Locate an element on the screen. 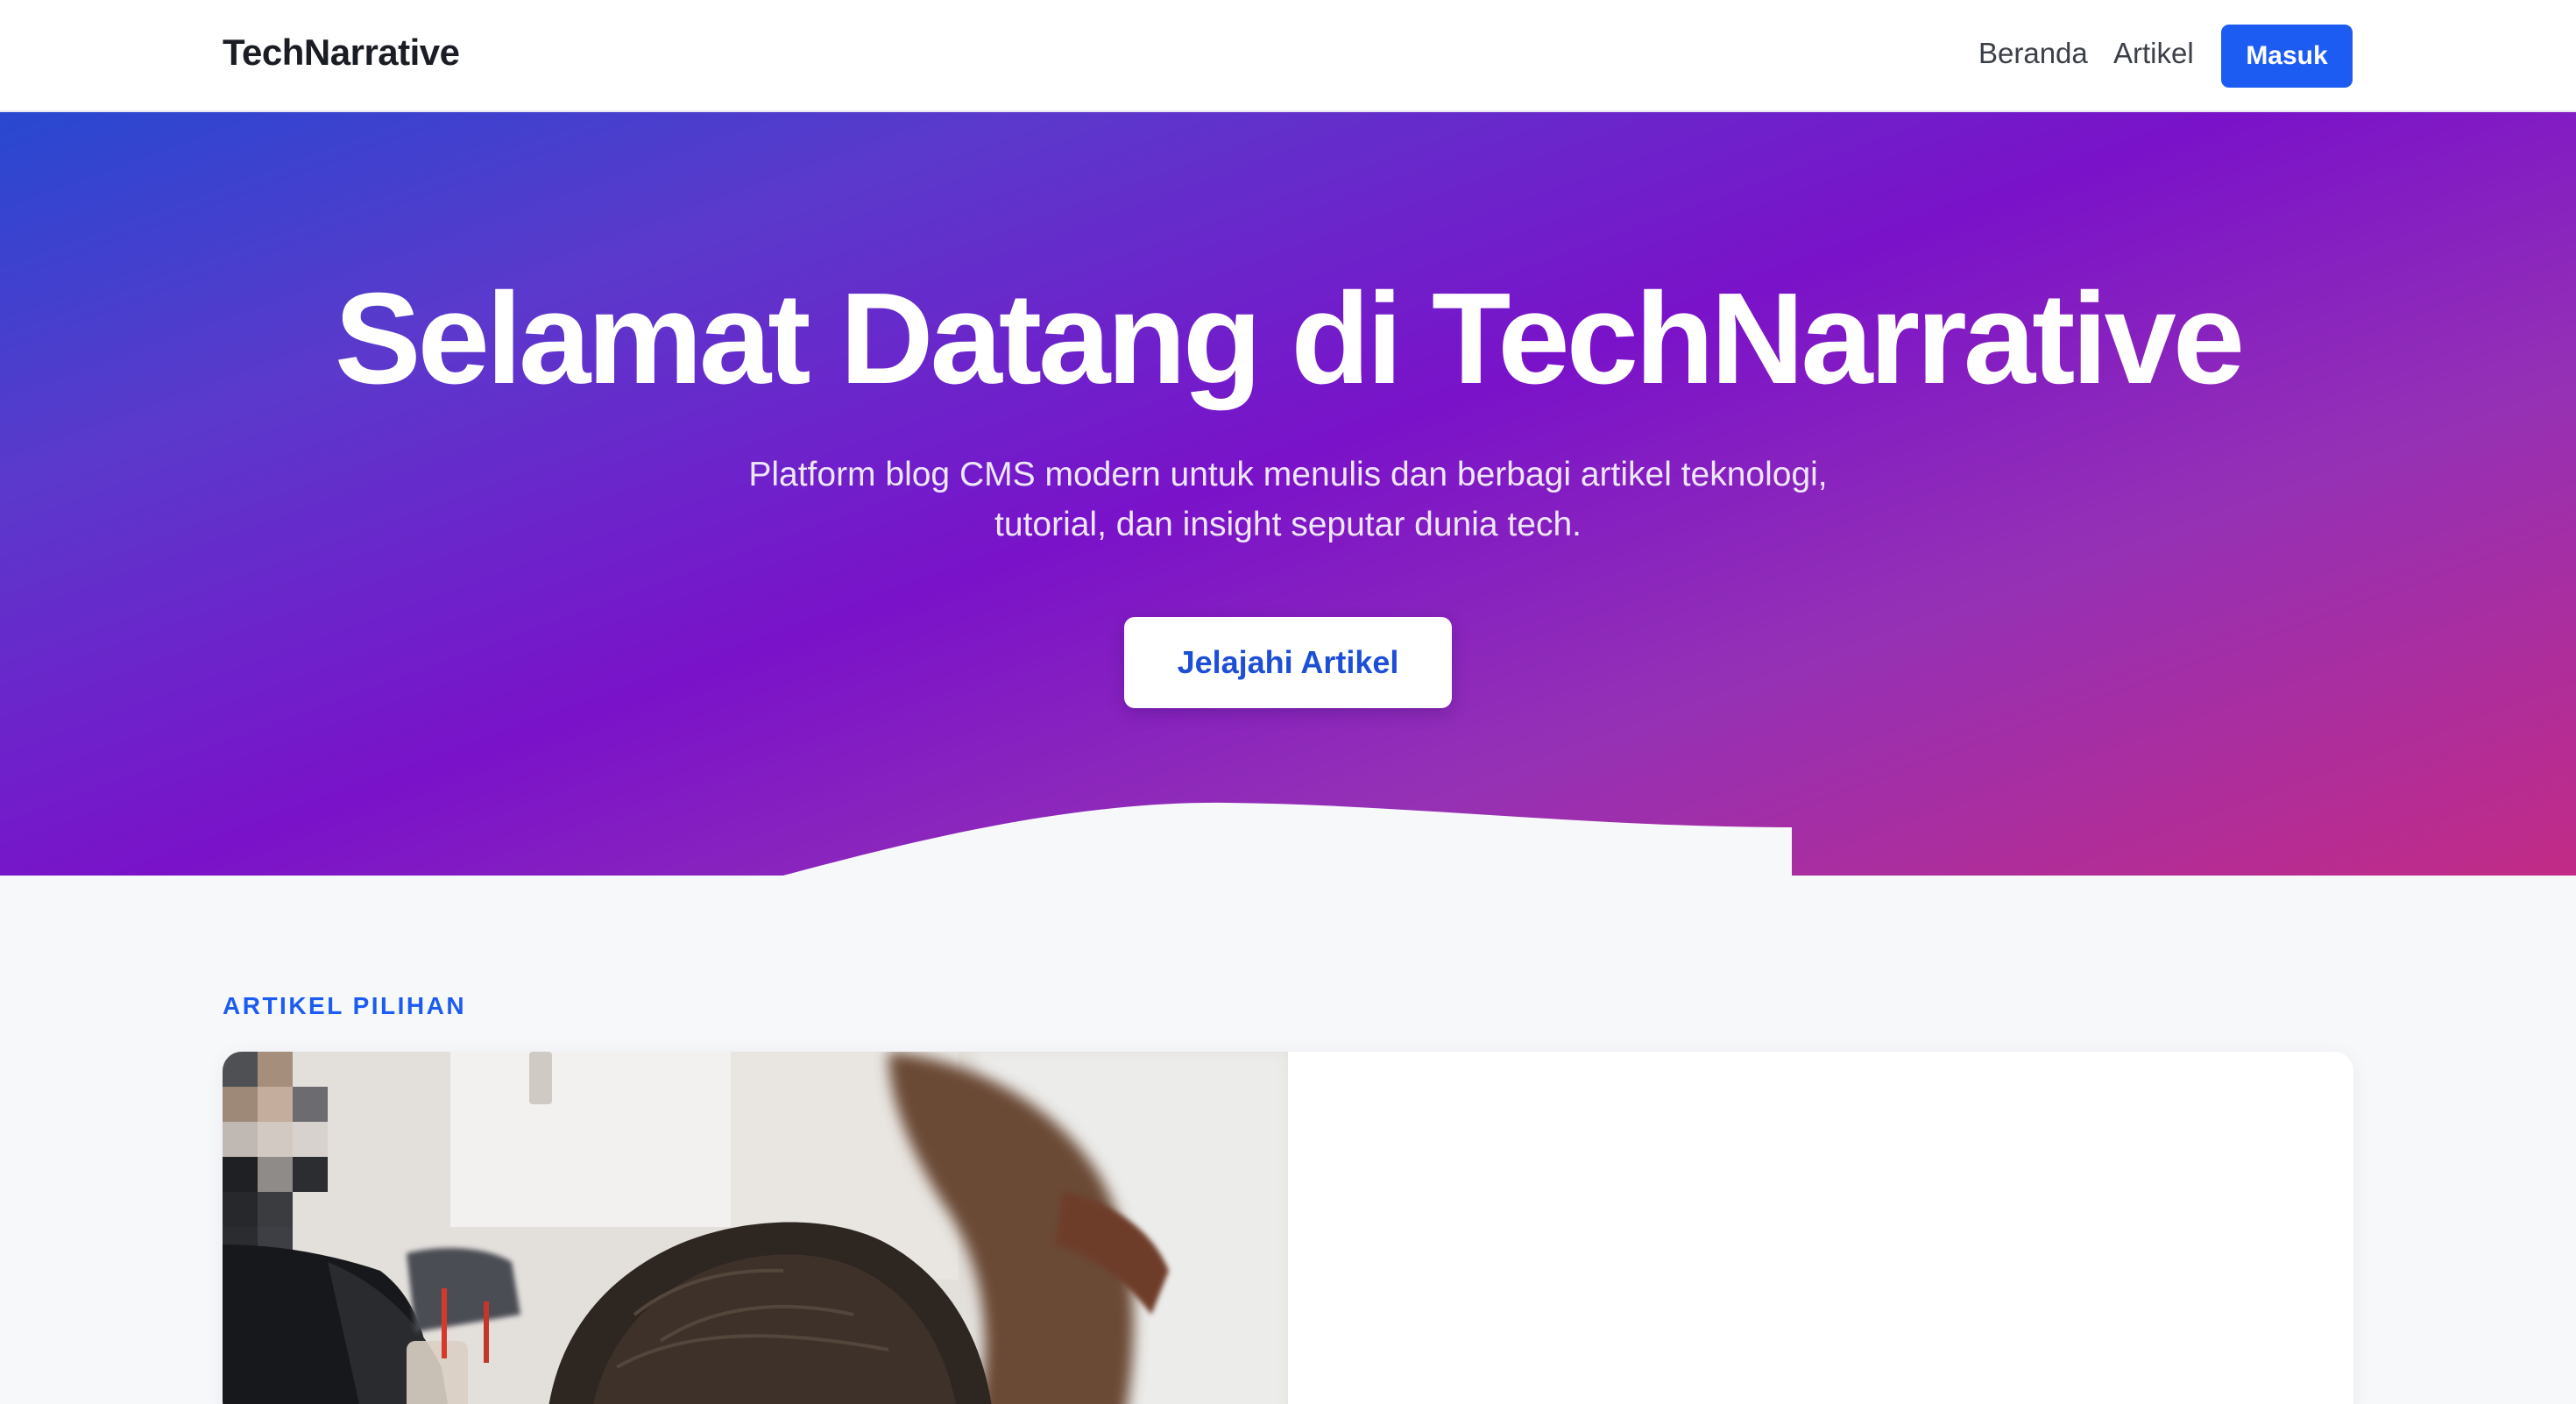  nav-link-beranda: Beranda is located at coordinates (2033, 53).